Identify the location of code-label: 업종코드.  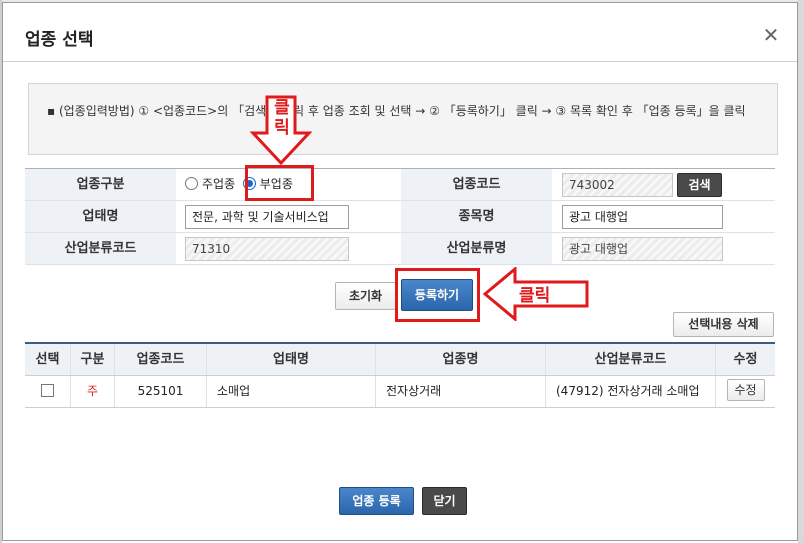
(476, 184).